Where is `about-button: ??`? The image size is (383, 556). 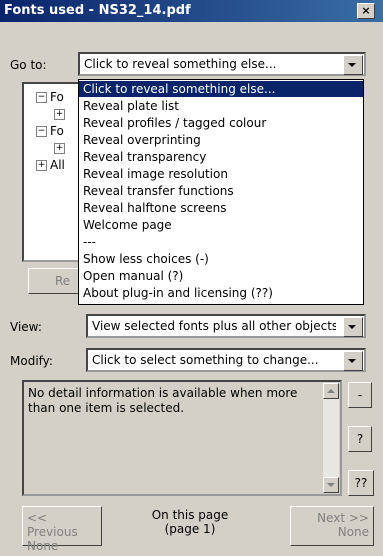
about-button: ?? is located at coordinates (361, 483).